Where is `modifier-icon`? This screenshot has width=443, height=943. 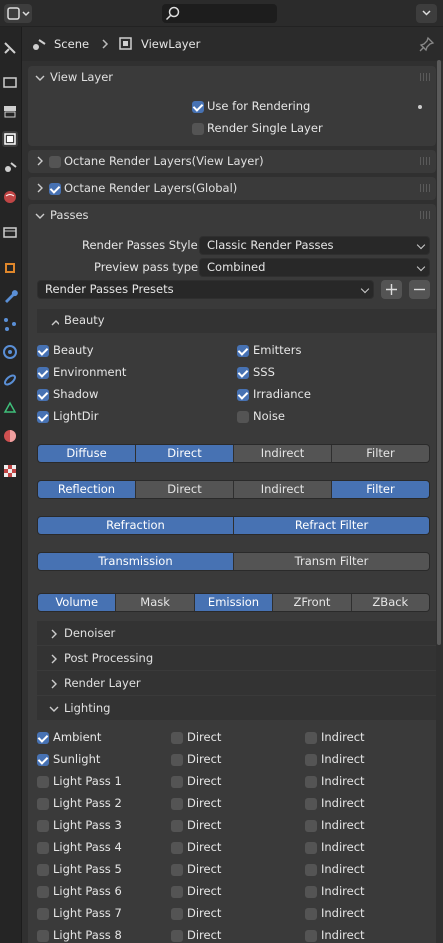 modifier-icon is located at coordinates (10, 296).